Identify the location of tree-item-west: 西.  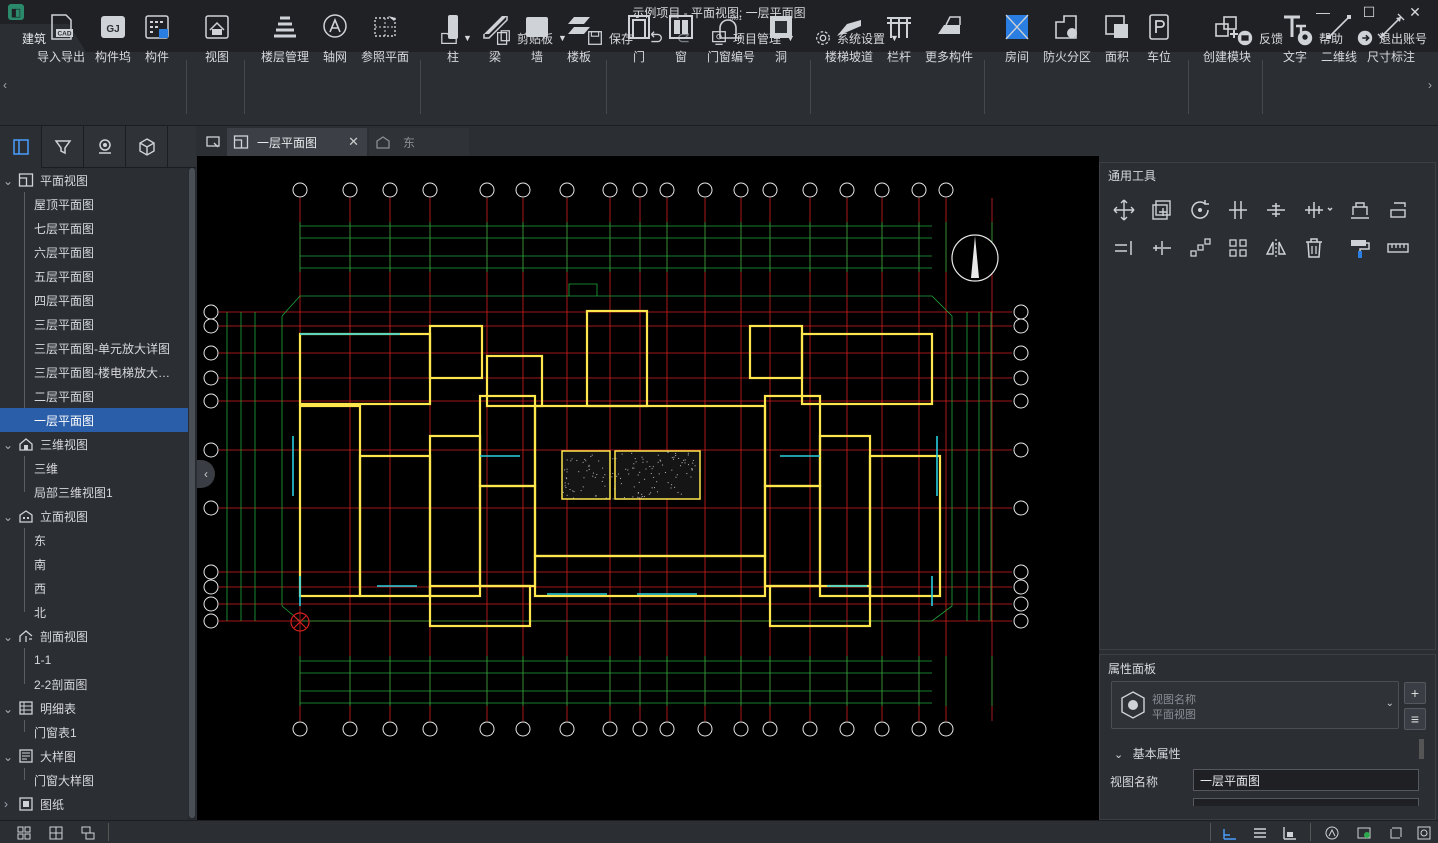
(94, 588).